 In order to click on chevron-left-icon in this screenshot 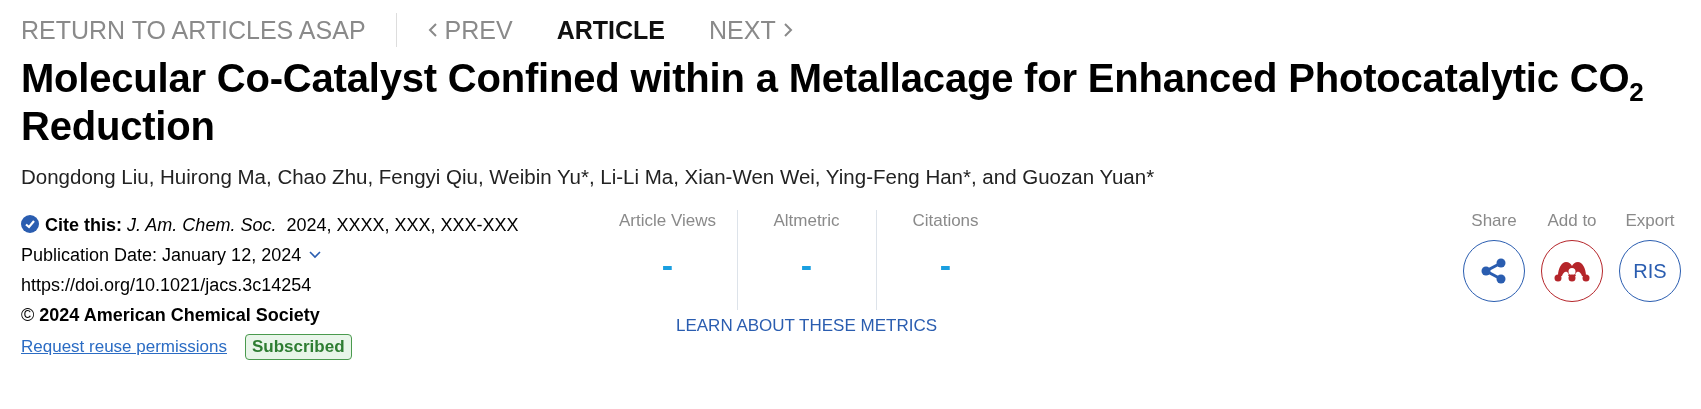, I will do `click(432, 30)`.